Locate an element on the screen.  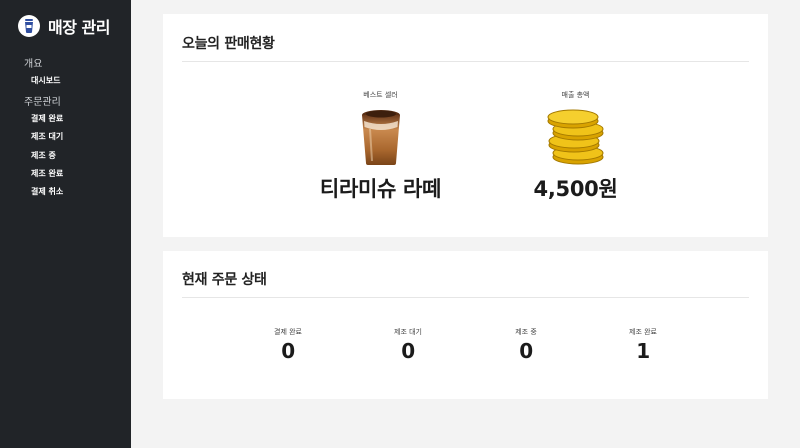
sales-card-title: 오늘의 판매현황 is located at coordinates (228, 44).